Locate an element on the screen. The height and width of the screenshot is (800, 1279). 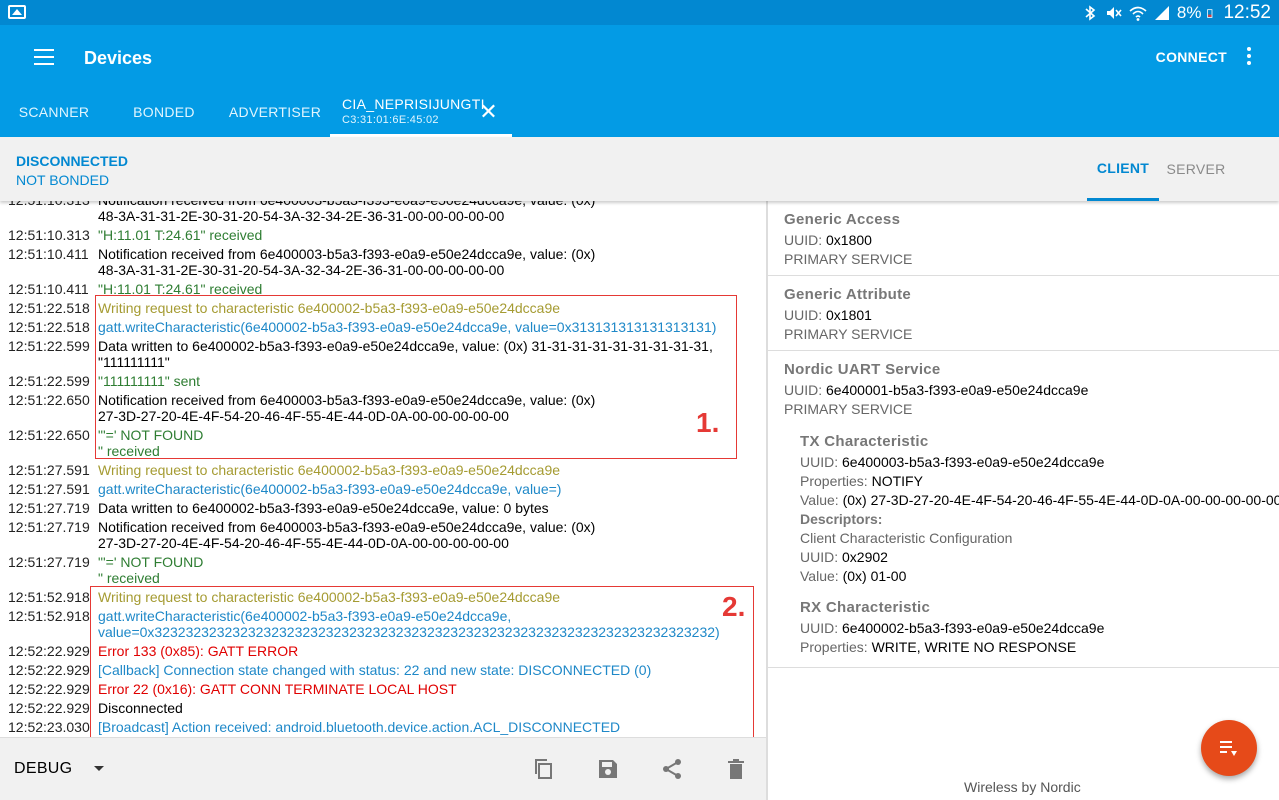
close-icon: ✕ is located at coordinates (488, 112).